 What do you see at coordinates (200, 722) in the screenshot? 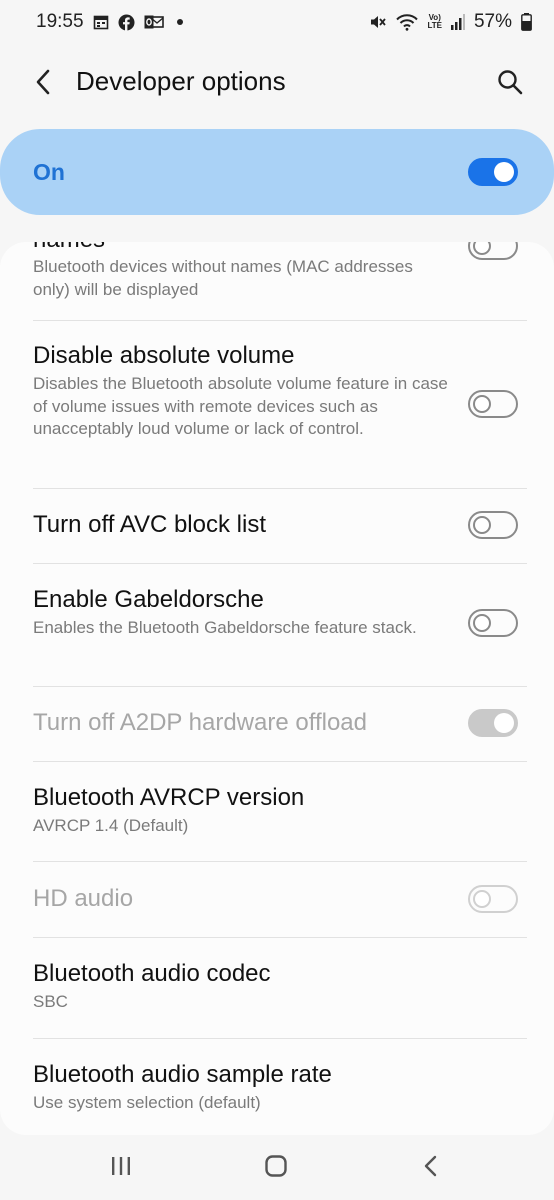
I see `setting-title: Turn off A2DP hardware offload` at bounding box center [200, 722].